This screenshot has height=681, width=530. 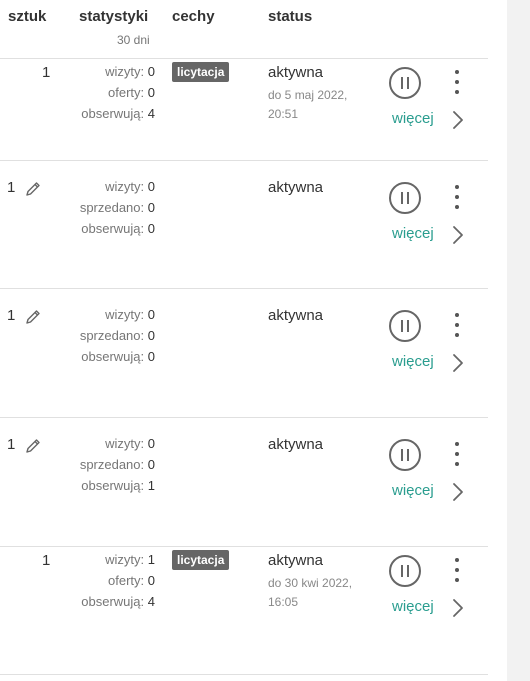 I want to click on stat-line: obserwują: 1, so click(x=117, y=485).